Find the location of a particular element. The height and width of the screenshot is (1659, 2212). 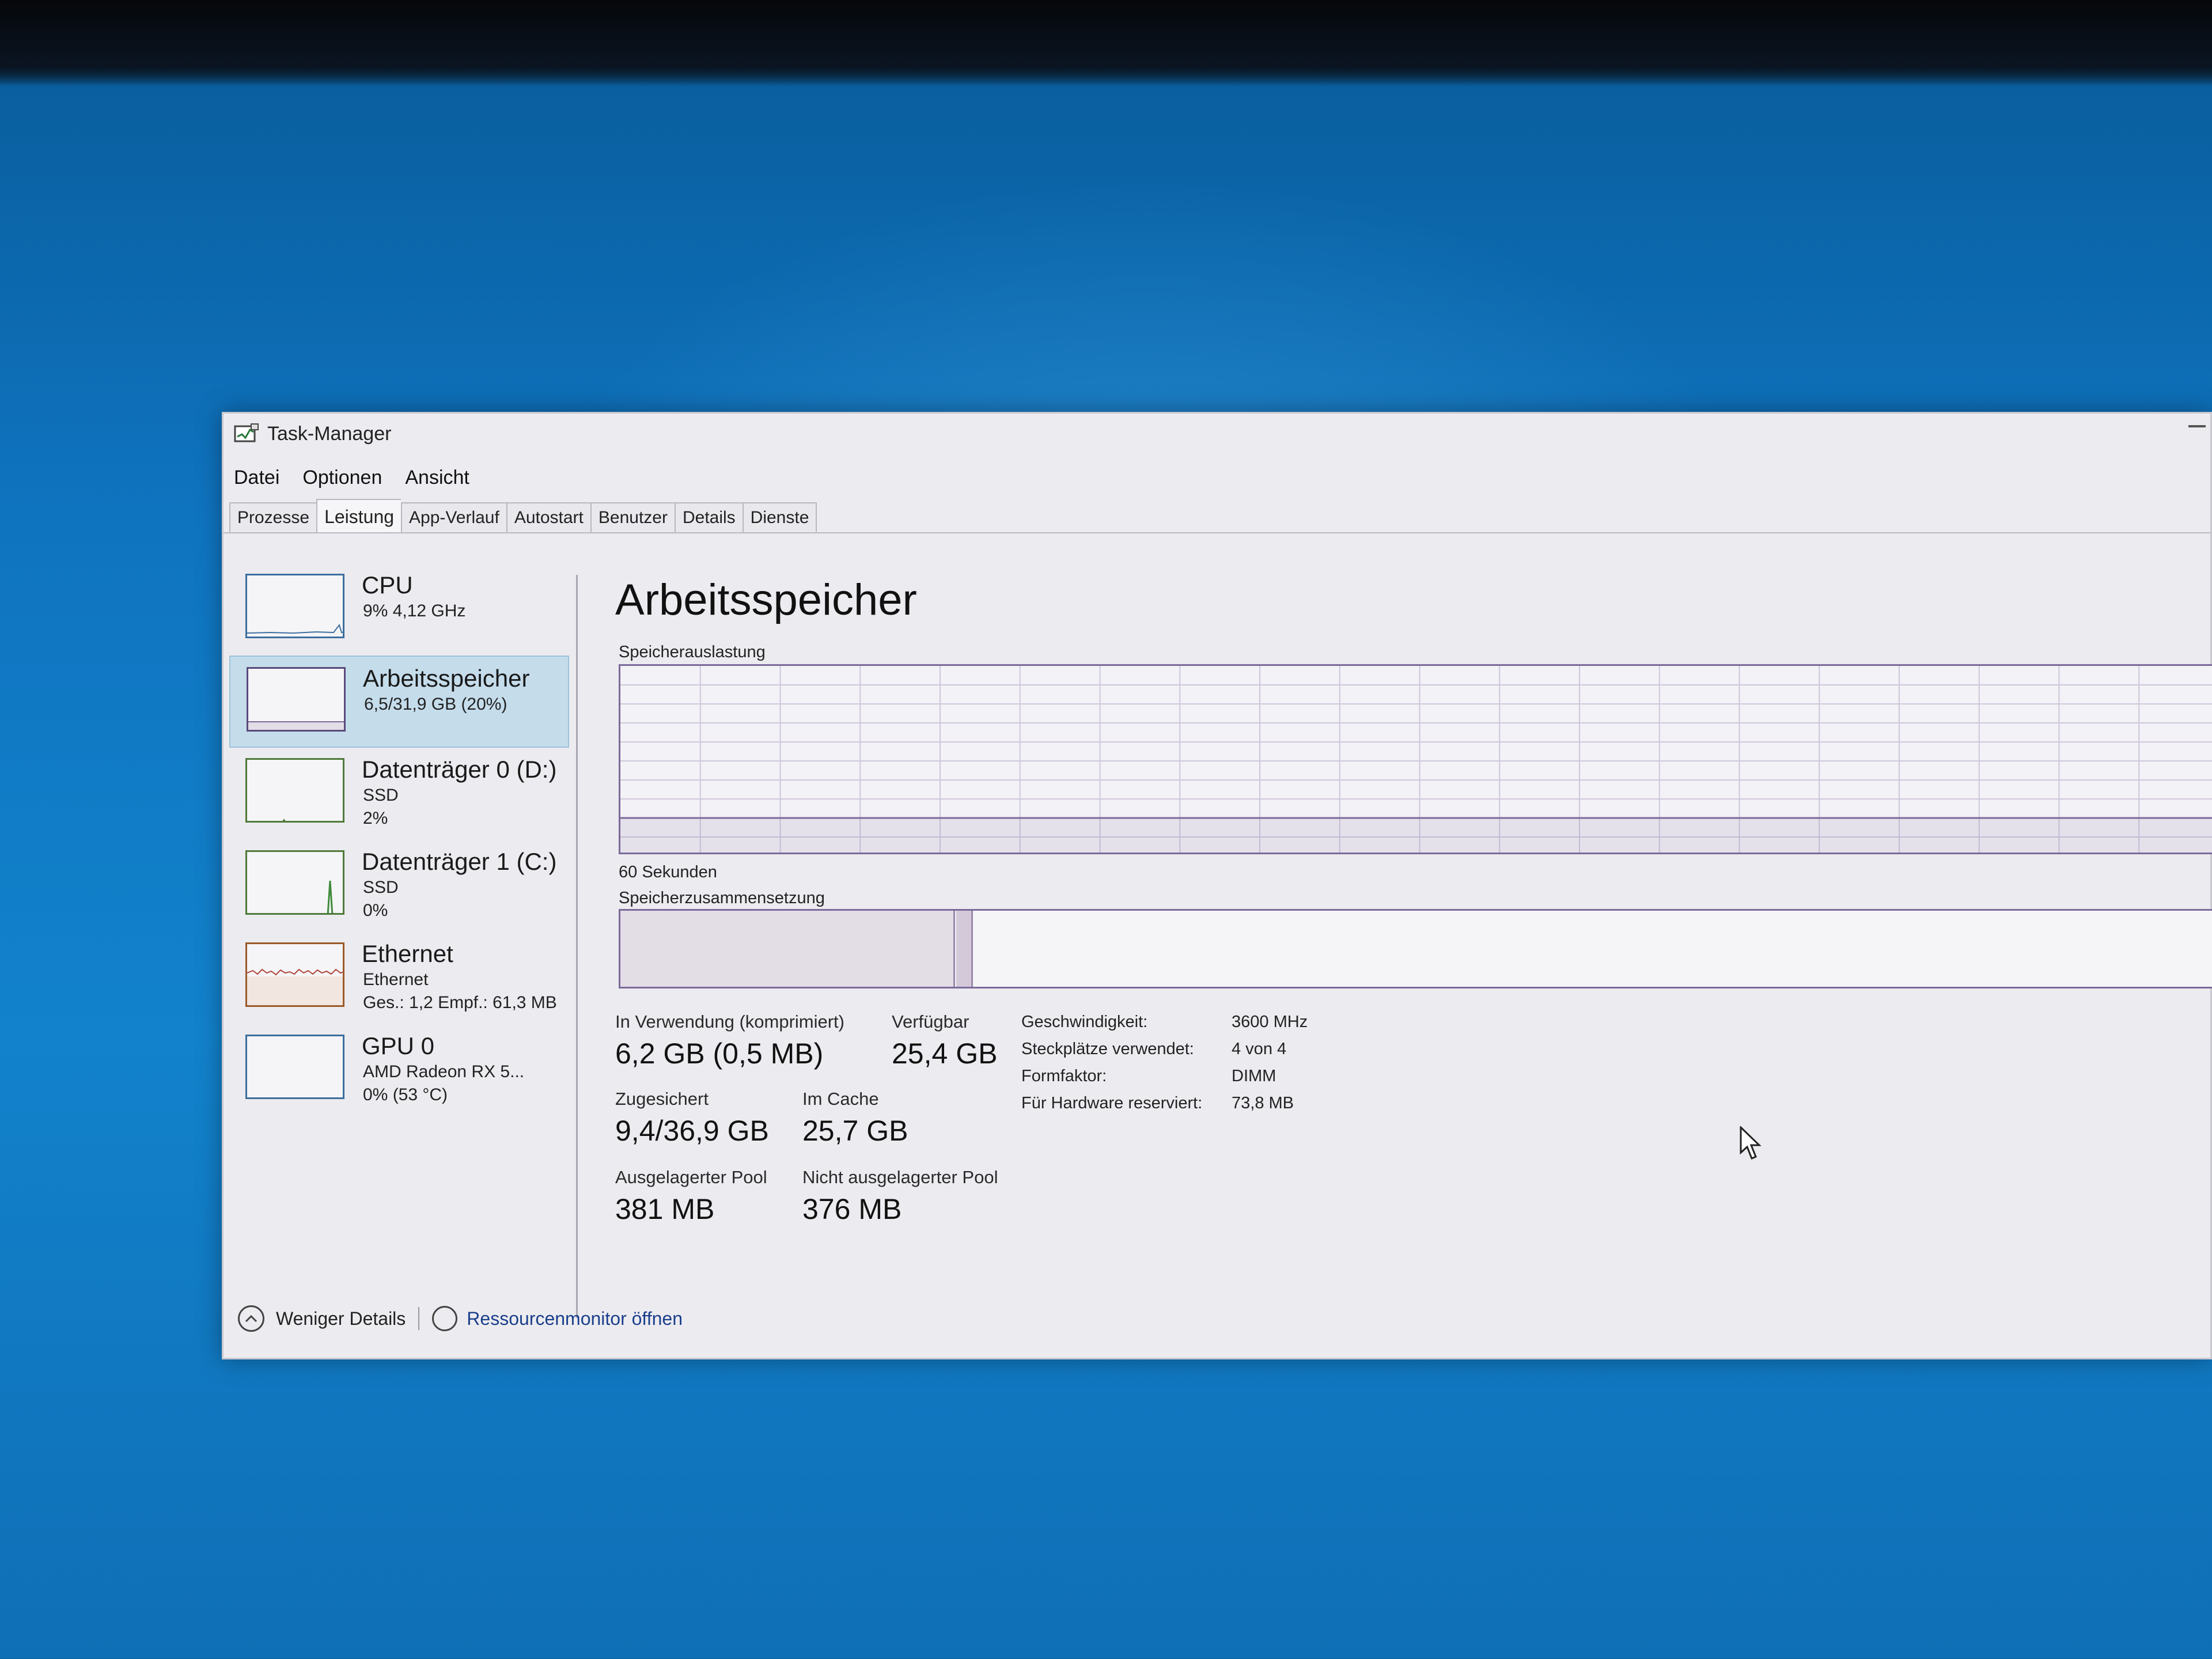

less-details-button: Weniger Details is located at coordinates (341, 1319).